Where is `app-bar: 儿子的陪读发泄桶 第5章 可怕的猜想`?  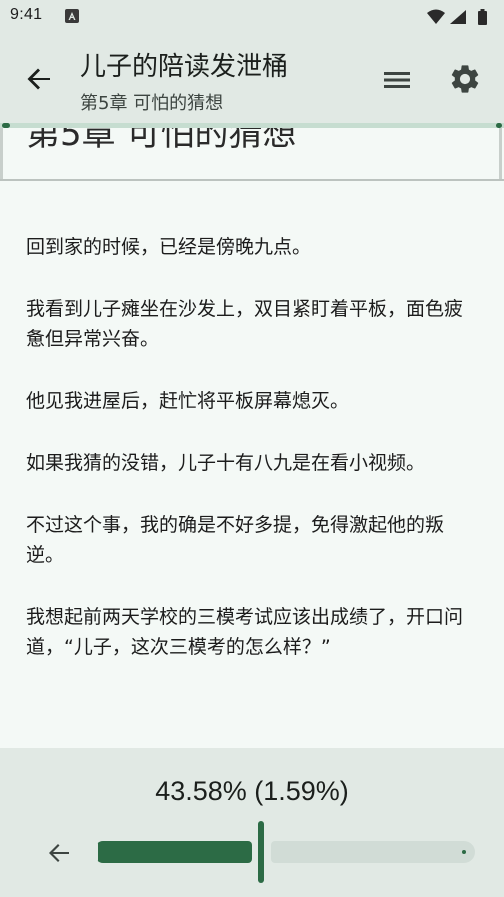 app-bar: 儿子的陪读发泄桶 第5章 可怕的猜想 is located at coordinates (252, 78).